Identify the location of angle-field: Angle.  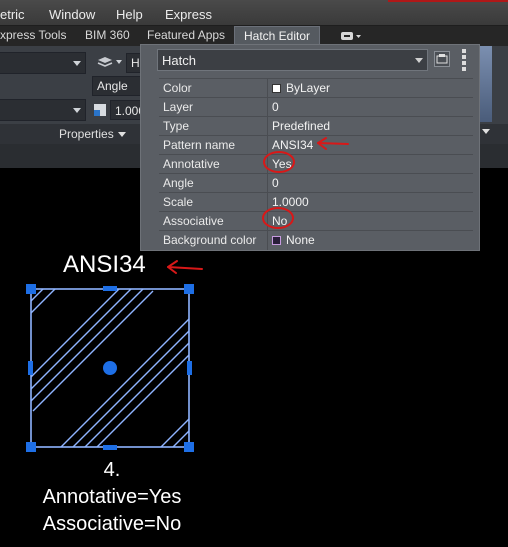
(118, 86).